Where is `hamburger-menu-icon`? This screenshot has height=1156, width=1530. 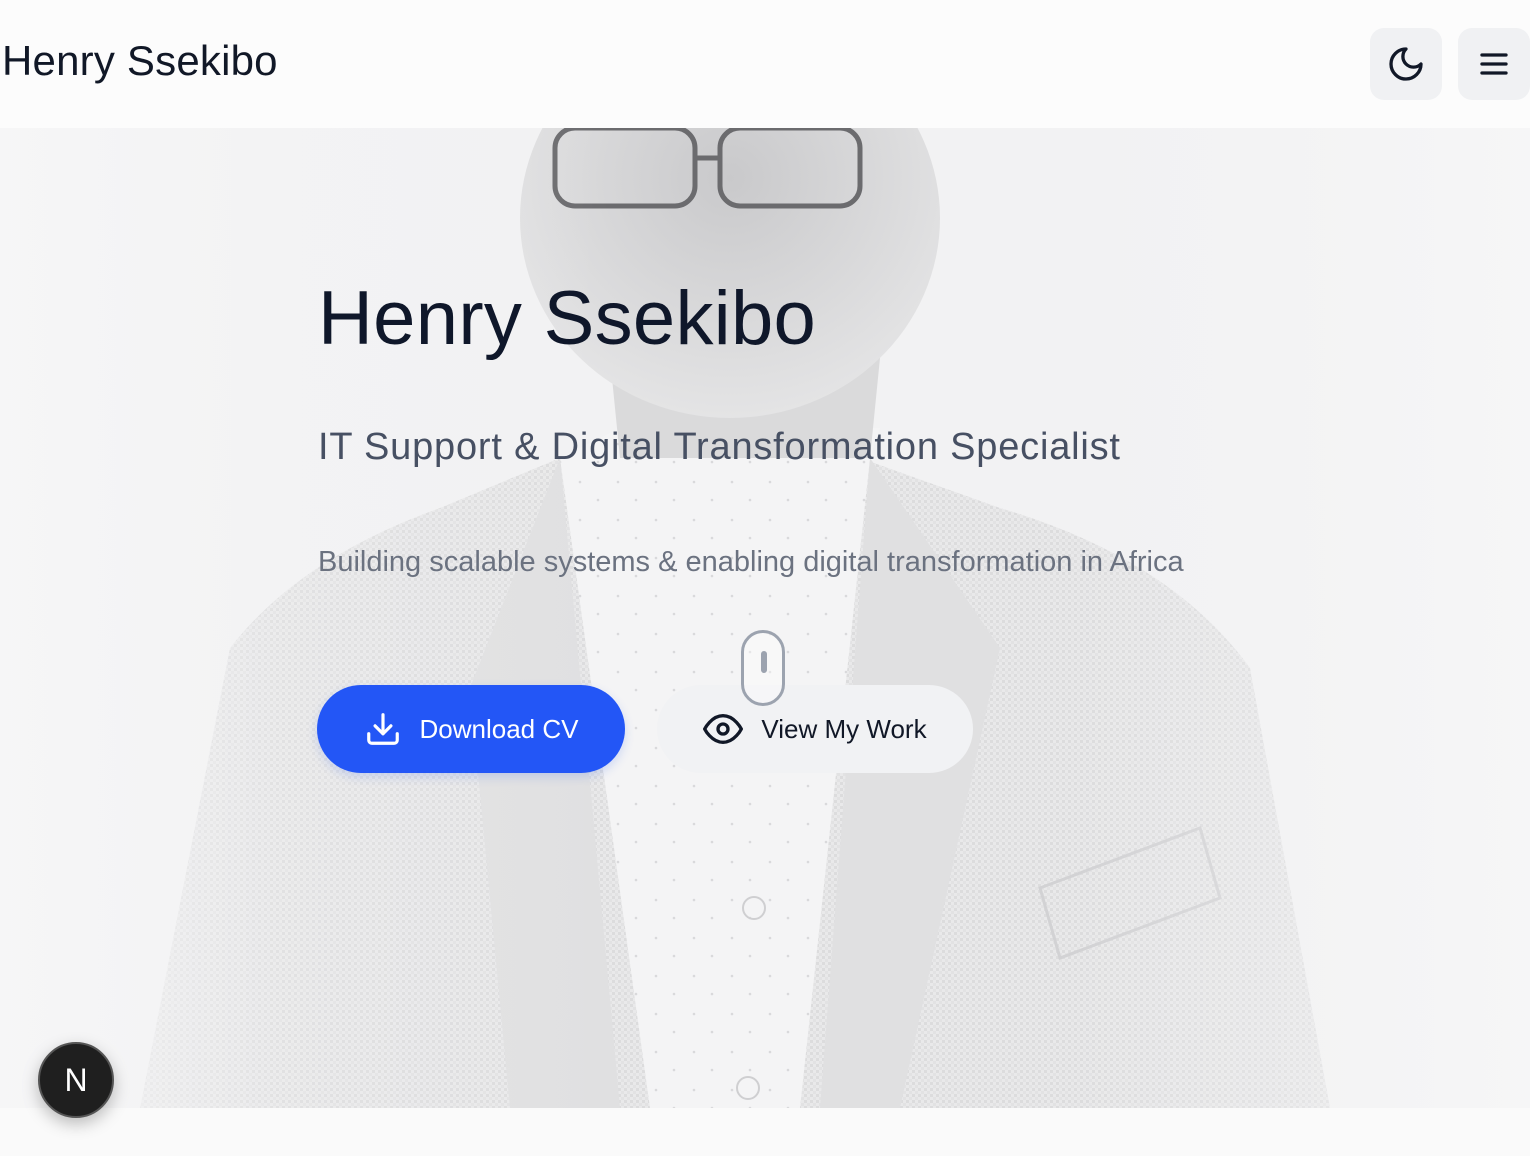 hamburger-menu-icon is located at coordinates (1494, 64).